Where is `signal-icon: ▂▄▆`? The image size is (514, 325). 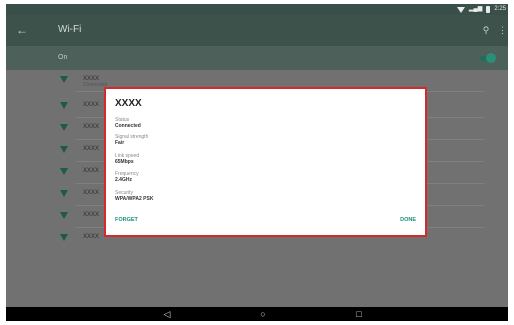
signal-icon: ▂▄▆ is located at coordinates (475, 9).